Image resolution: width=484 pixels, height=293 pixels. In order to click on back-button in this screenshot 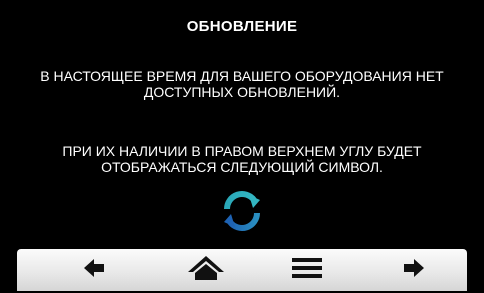, I will do `click(95, 270)`.